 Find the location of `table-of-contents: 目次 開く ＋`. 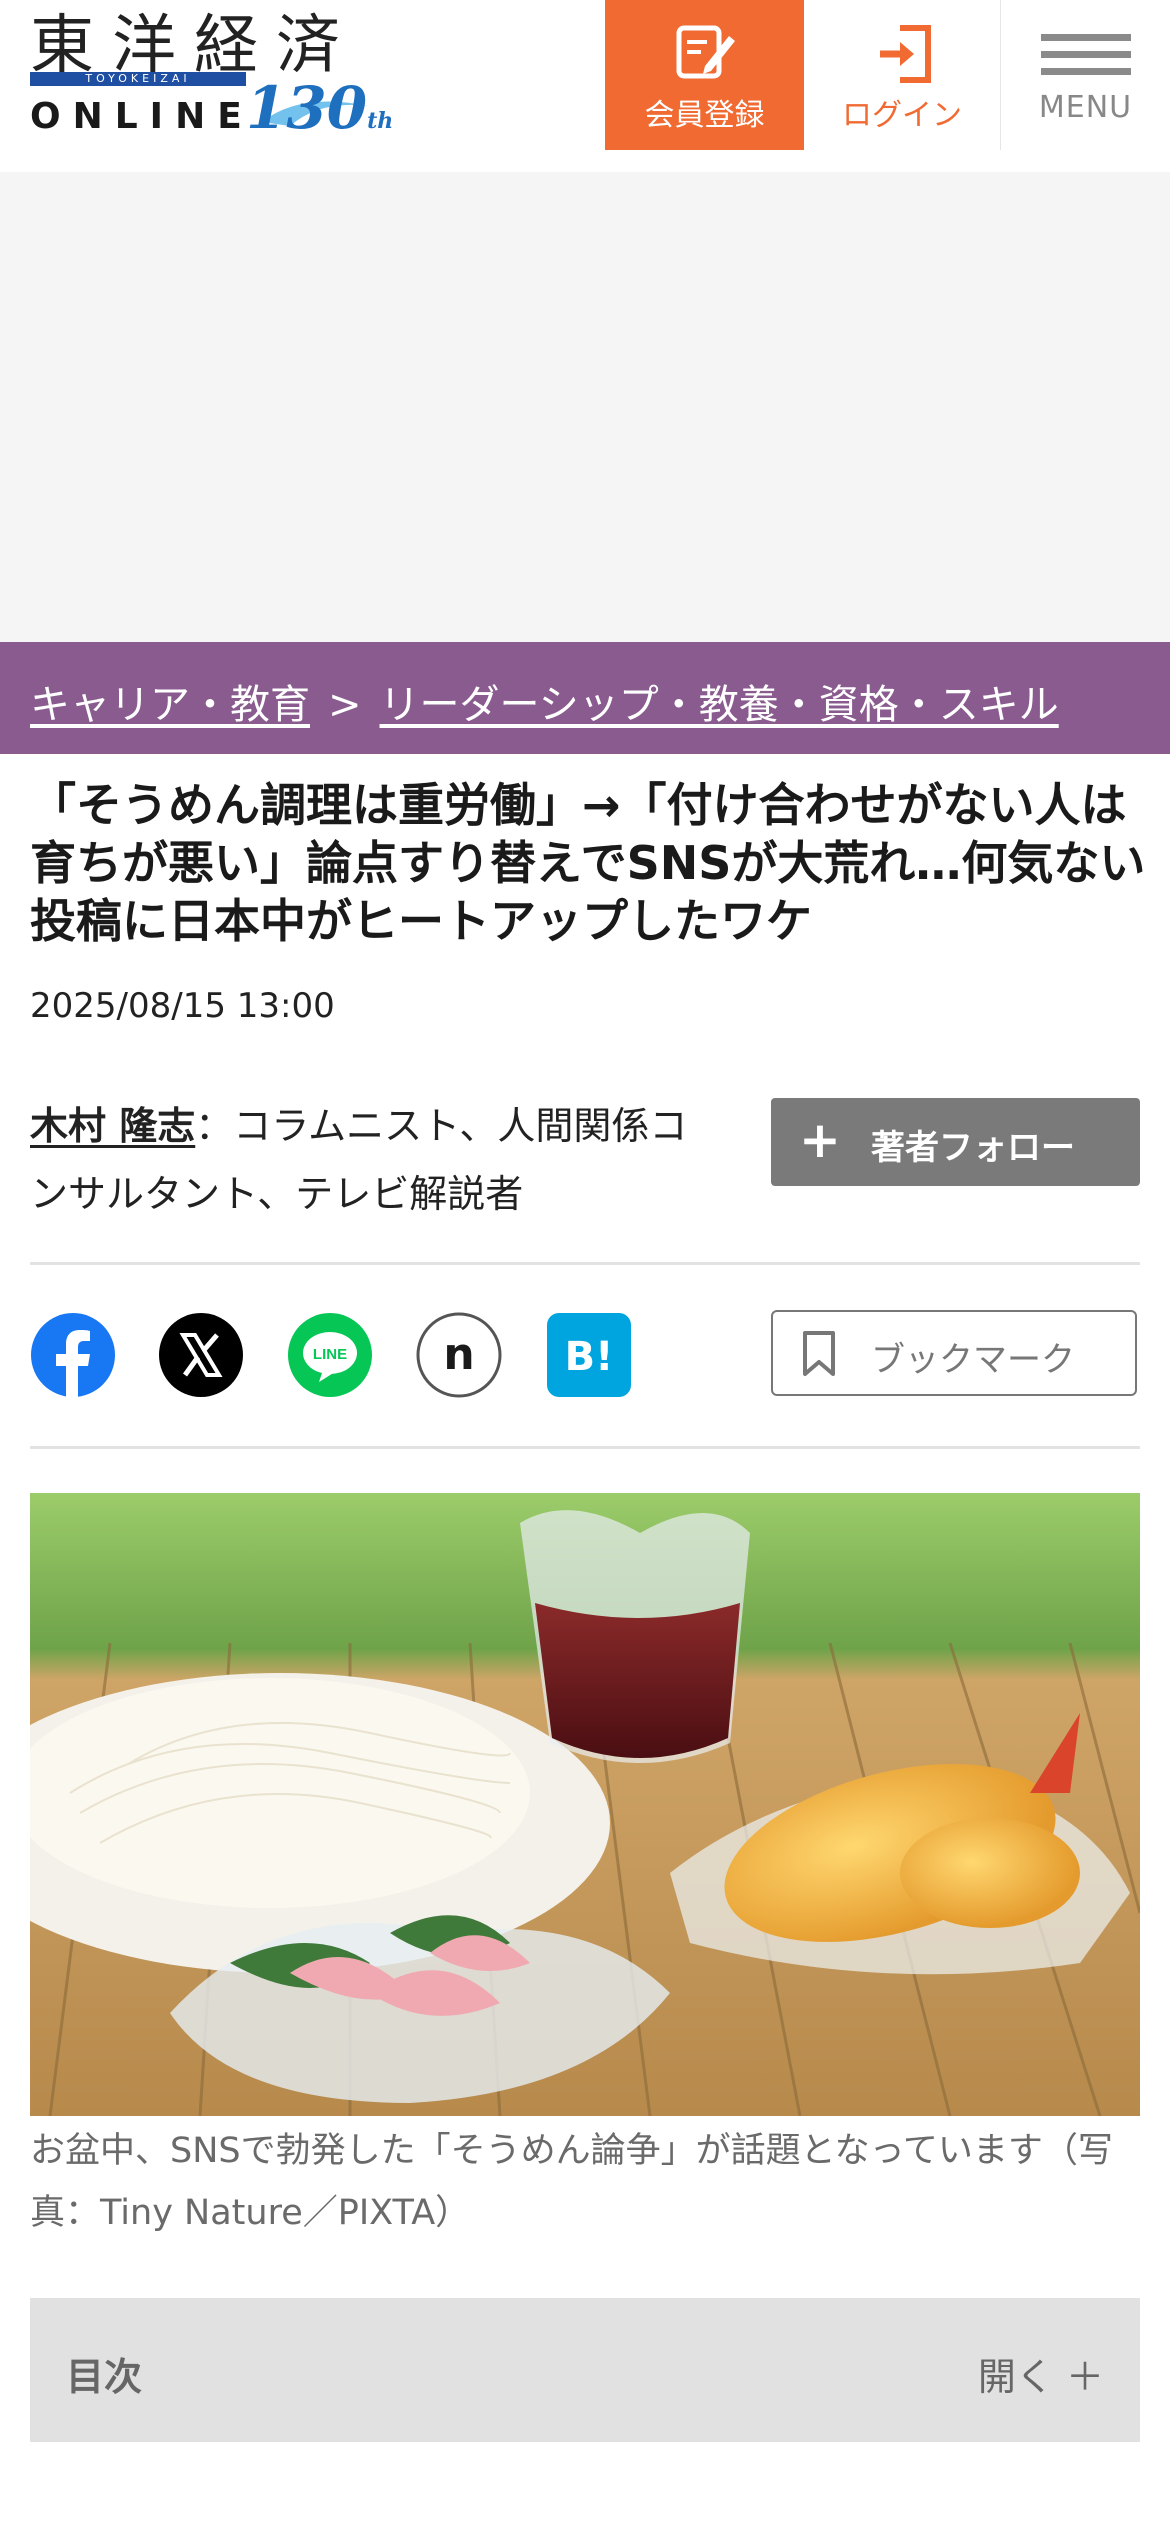

table-of-contents: 目次 開く ＋ is located at coordinates (585, 2370).